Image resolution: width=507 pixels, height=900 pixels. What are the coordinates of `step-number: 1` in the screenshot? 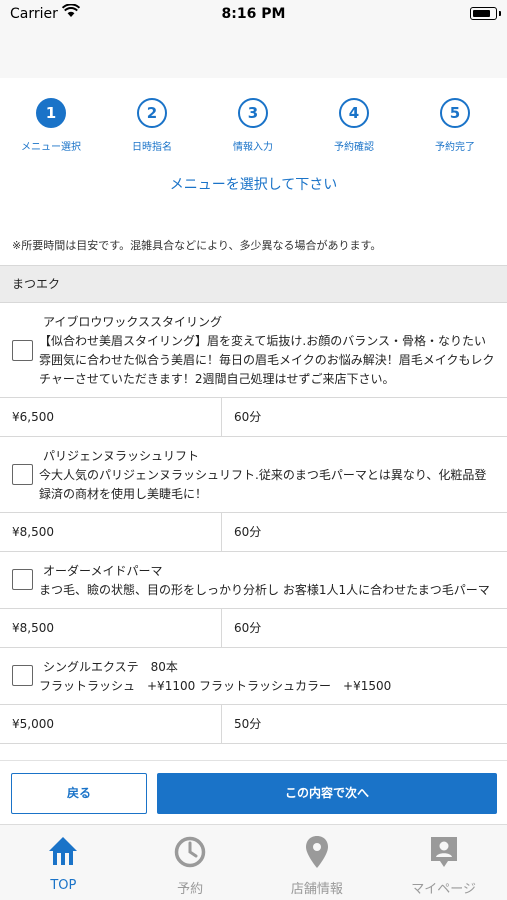 It's located at (51, 113).